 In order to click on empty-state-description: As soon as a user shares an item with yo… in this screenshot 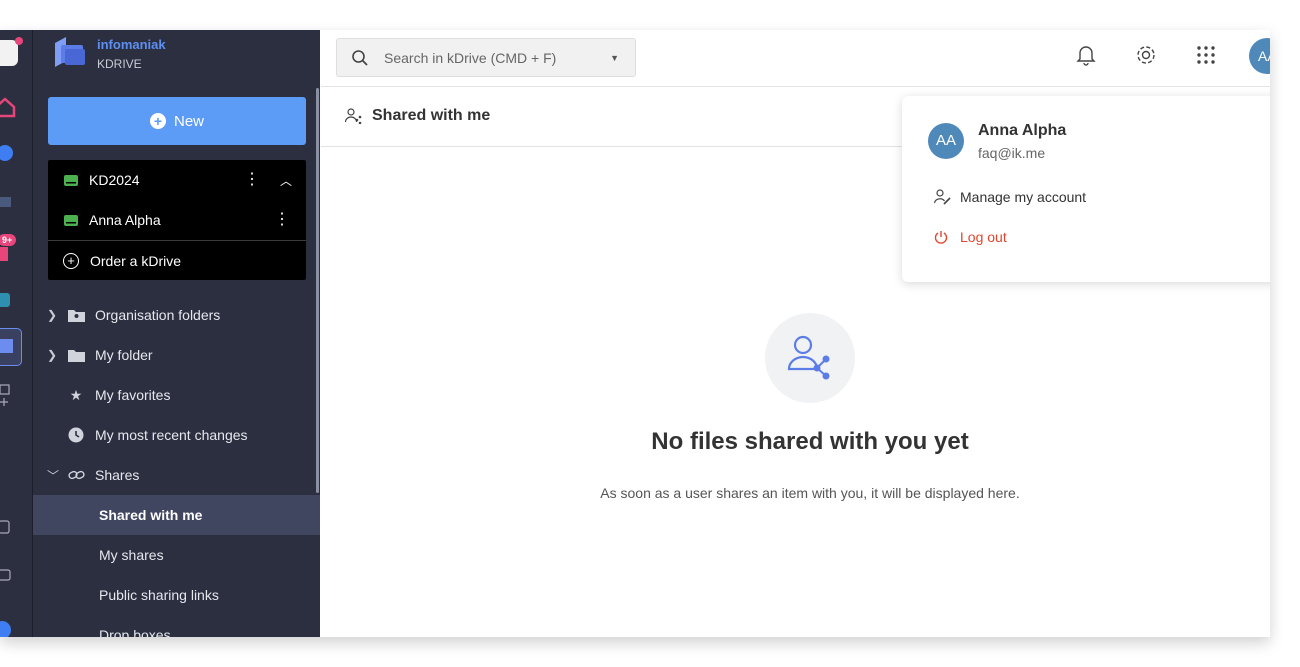, I will do `click(810, 493)`.